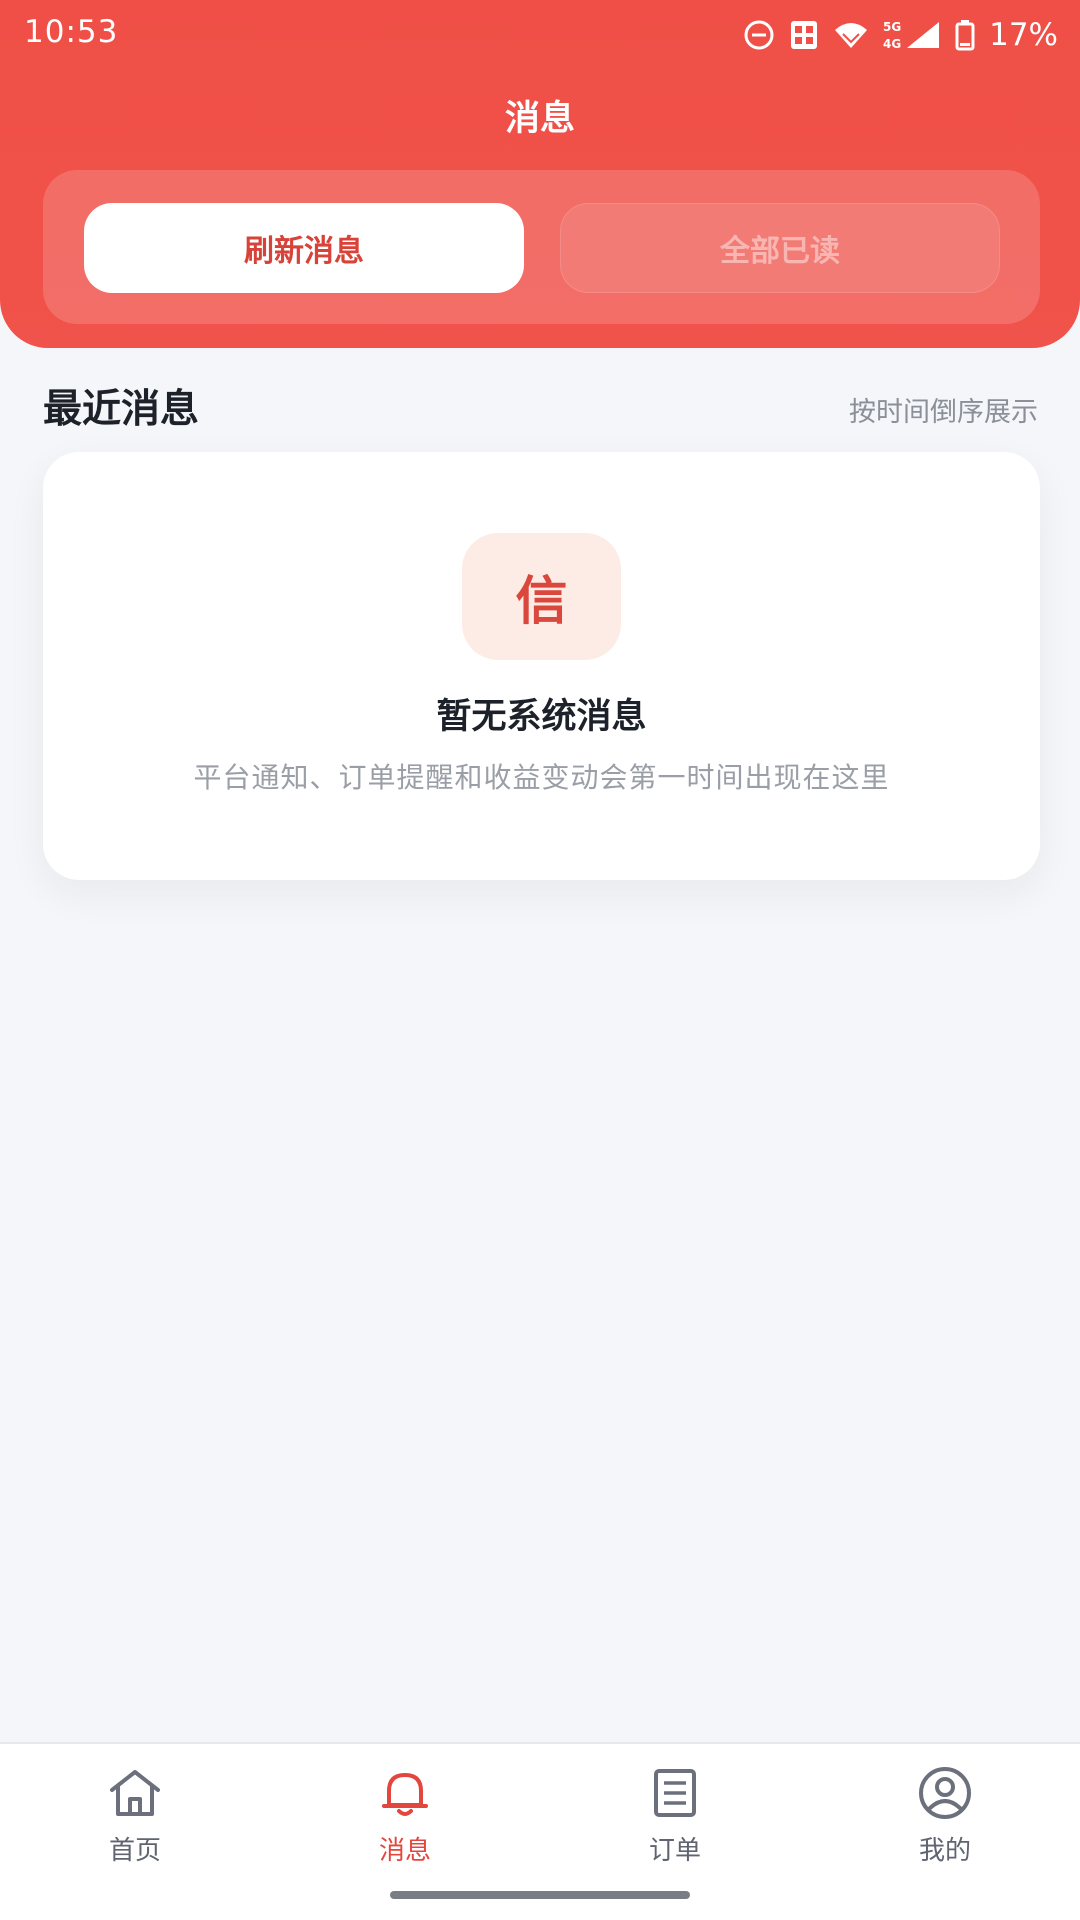 This screenshot has width=1080, height=1920. I want to click on nav-item-home: 首页, so click(135, 1819).